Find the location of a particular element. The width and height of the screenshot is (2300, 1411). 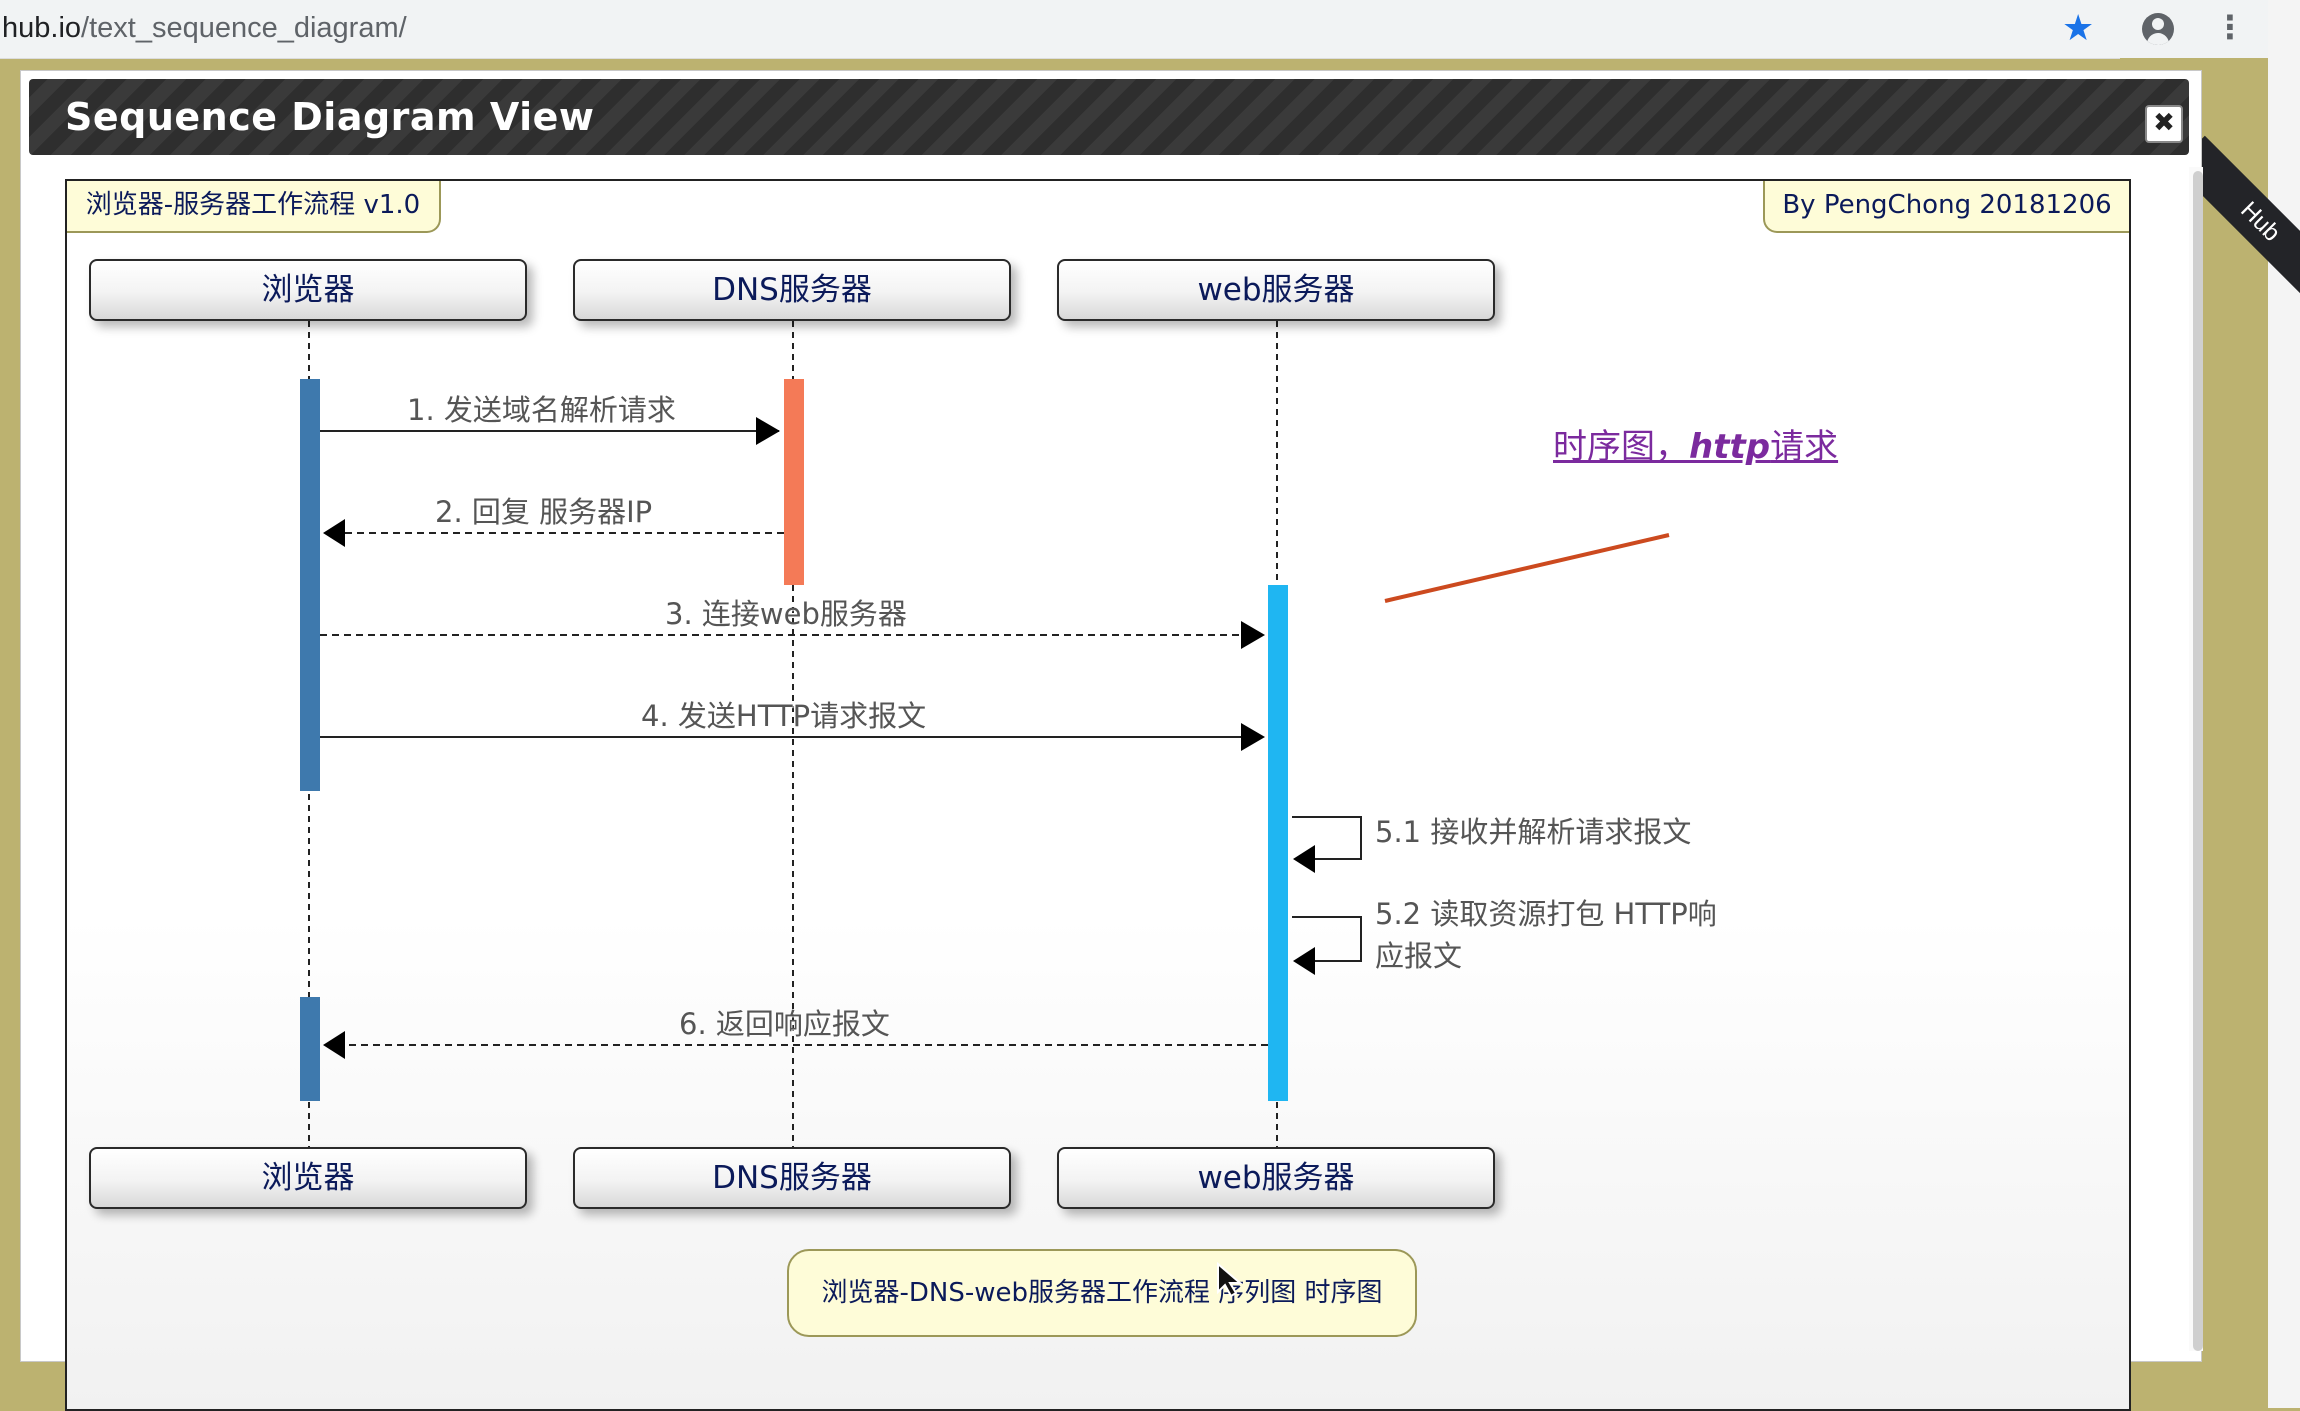

menu-icon: ⋮ is located at coordinates (2230, 27).